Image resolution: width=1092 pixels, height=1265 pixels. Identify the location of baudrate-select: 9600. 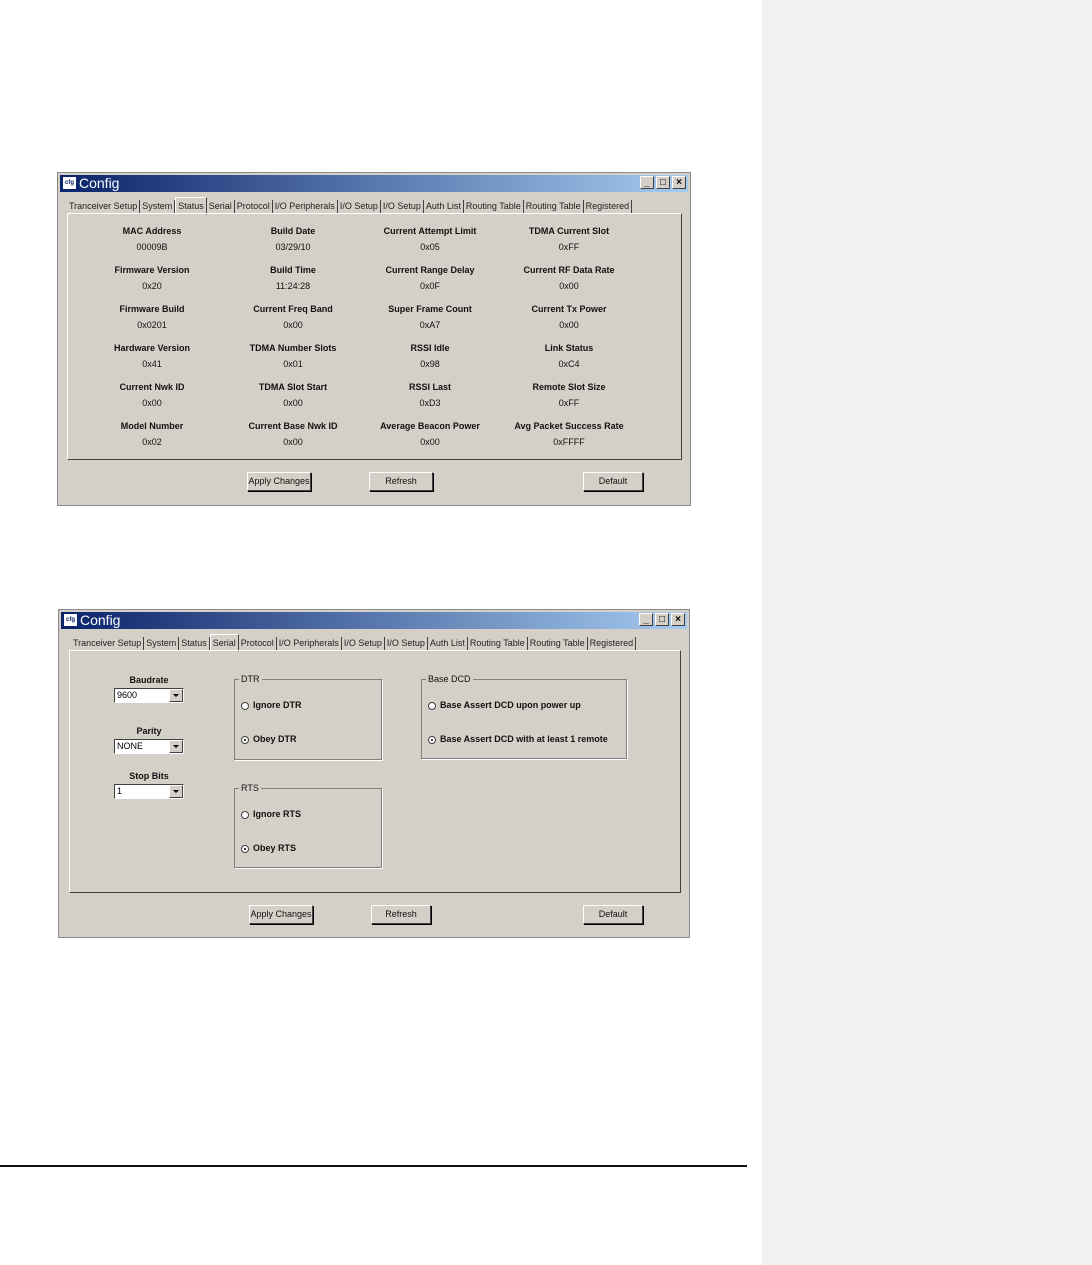
(149, 695).